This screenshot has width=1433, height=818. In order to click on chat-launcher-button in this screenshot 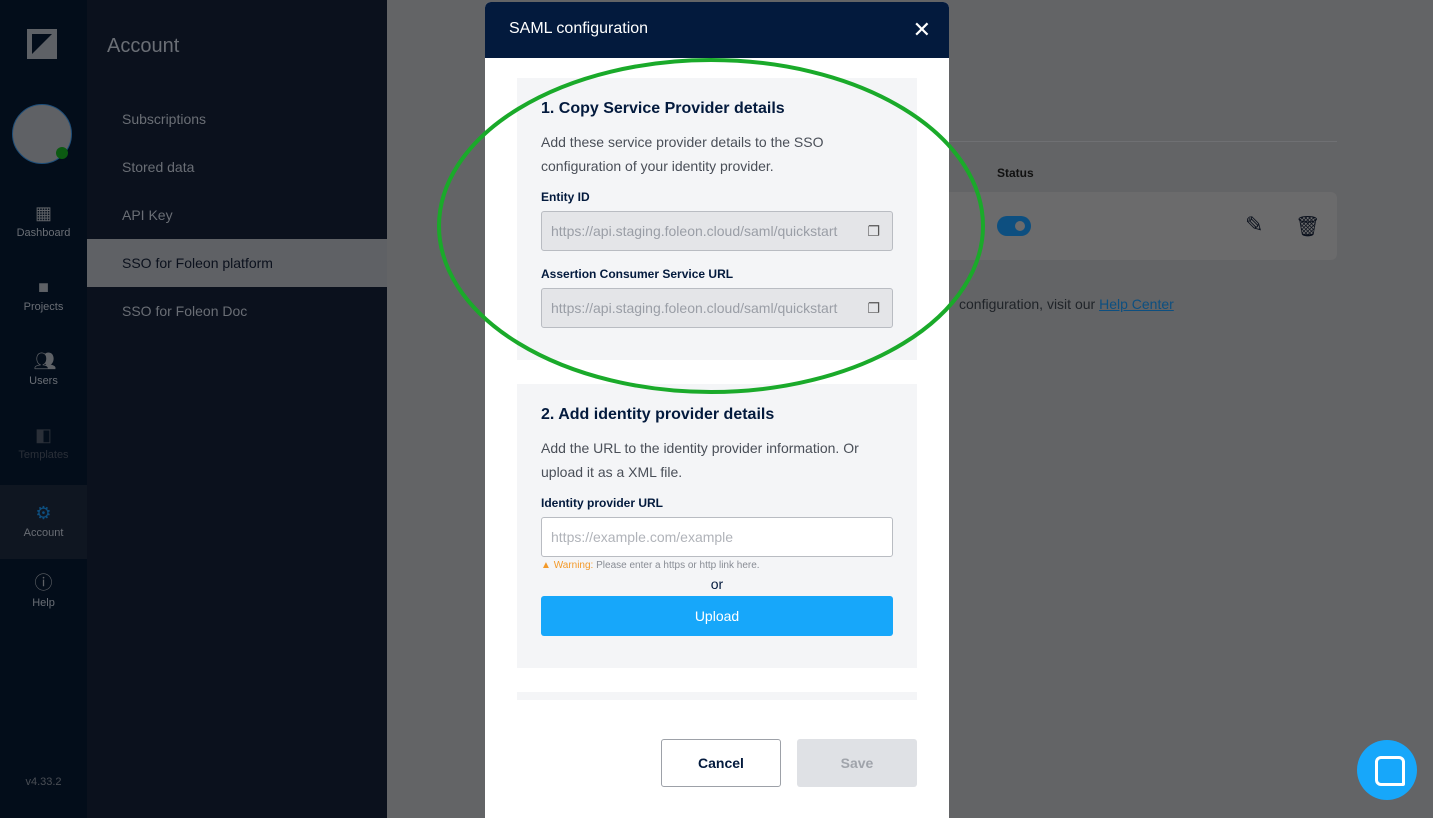, I will do `click(1387, 770)`.